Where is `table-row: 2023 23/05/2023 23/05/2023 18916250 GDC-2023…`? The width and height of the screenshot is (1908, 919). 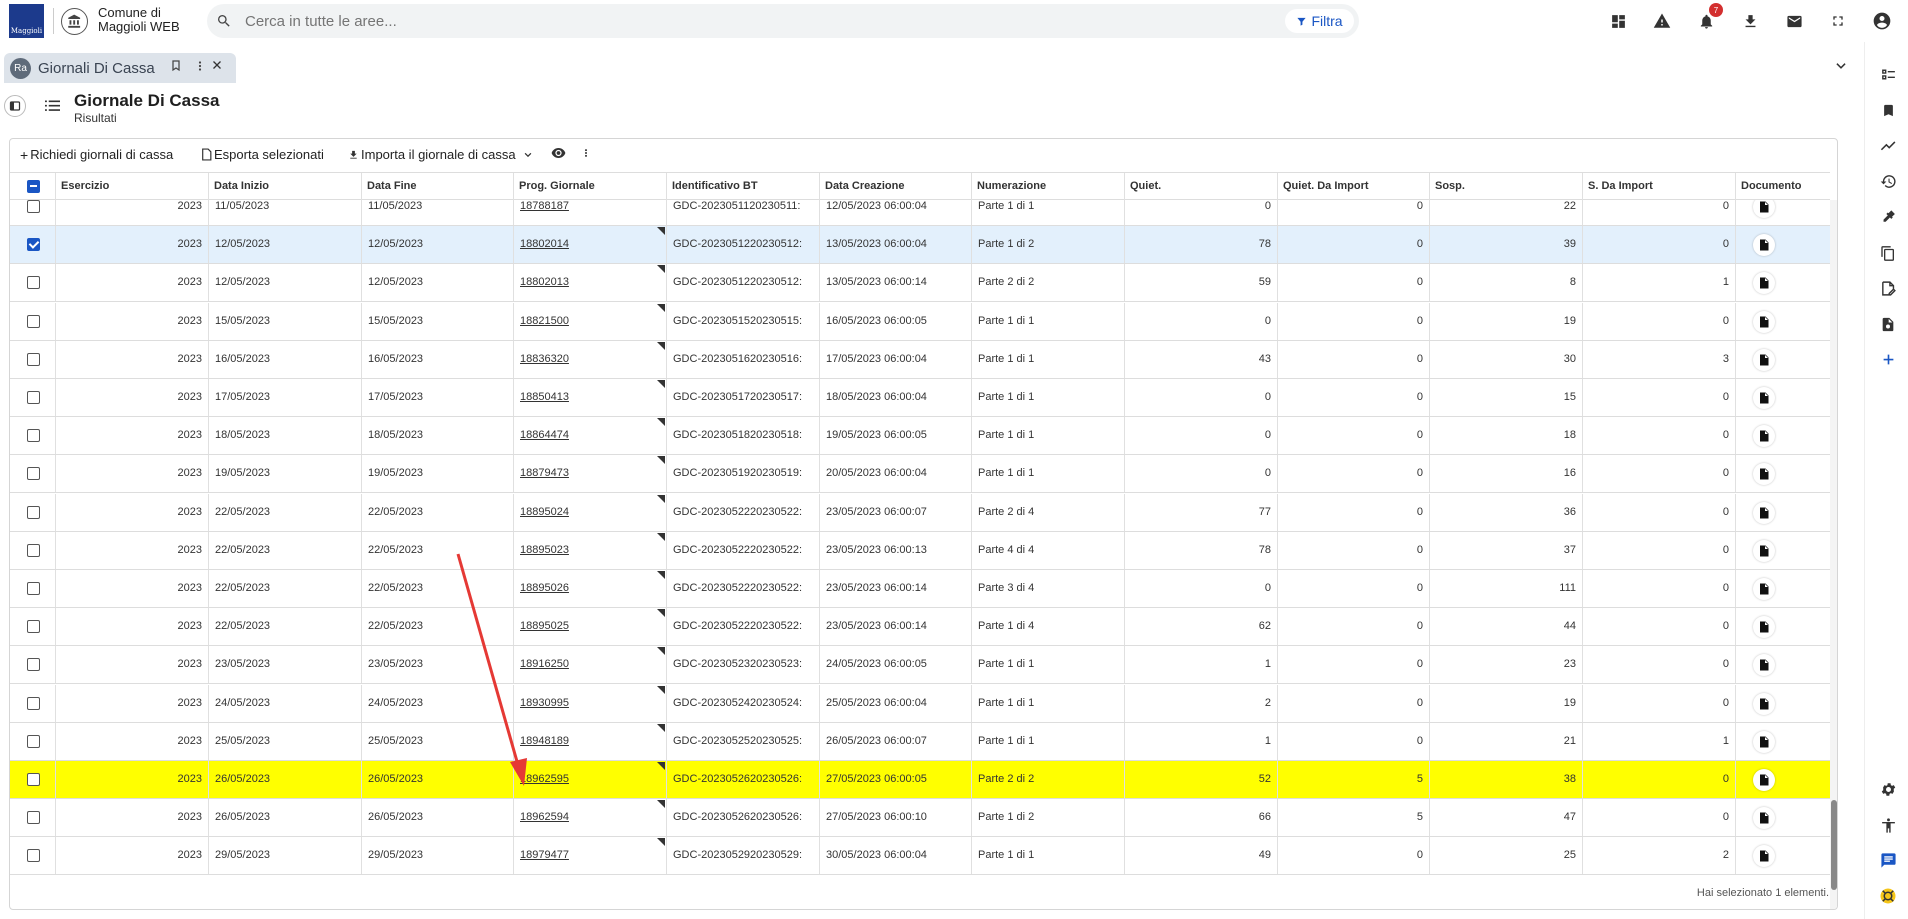 table-row: 2023 23/05/2023 23/05/2023 18916250 GDC-2023… is located at coordinates (920, 665).